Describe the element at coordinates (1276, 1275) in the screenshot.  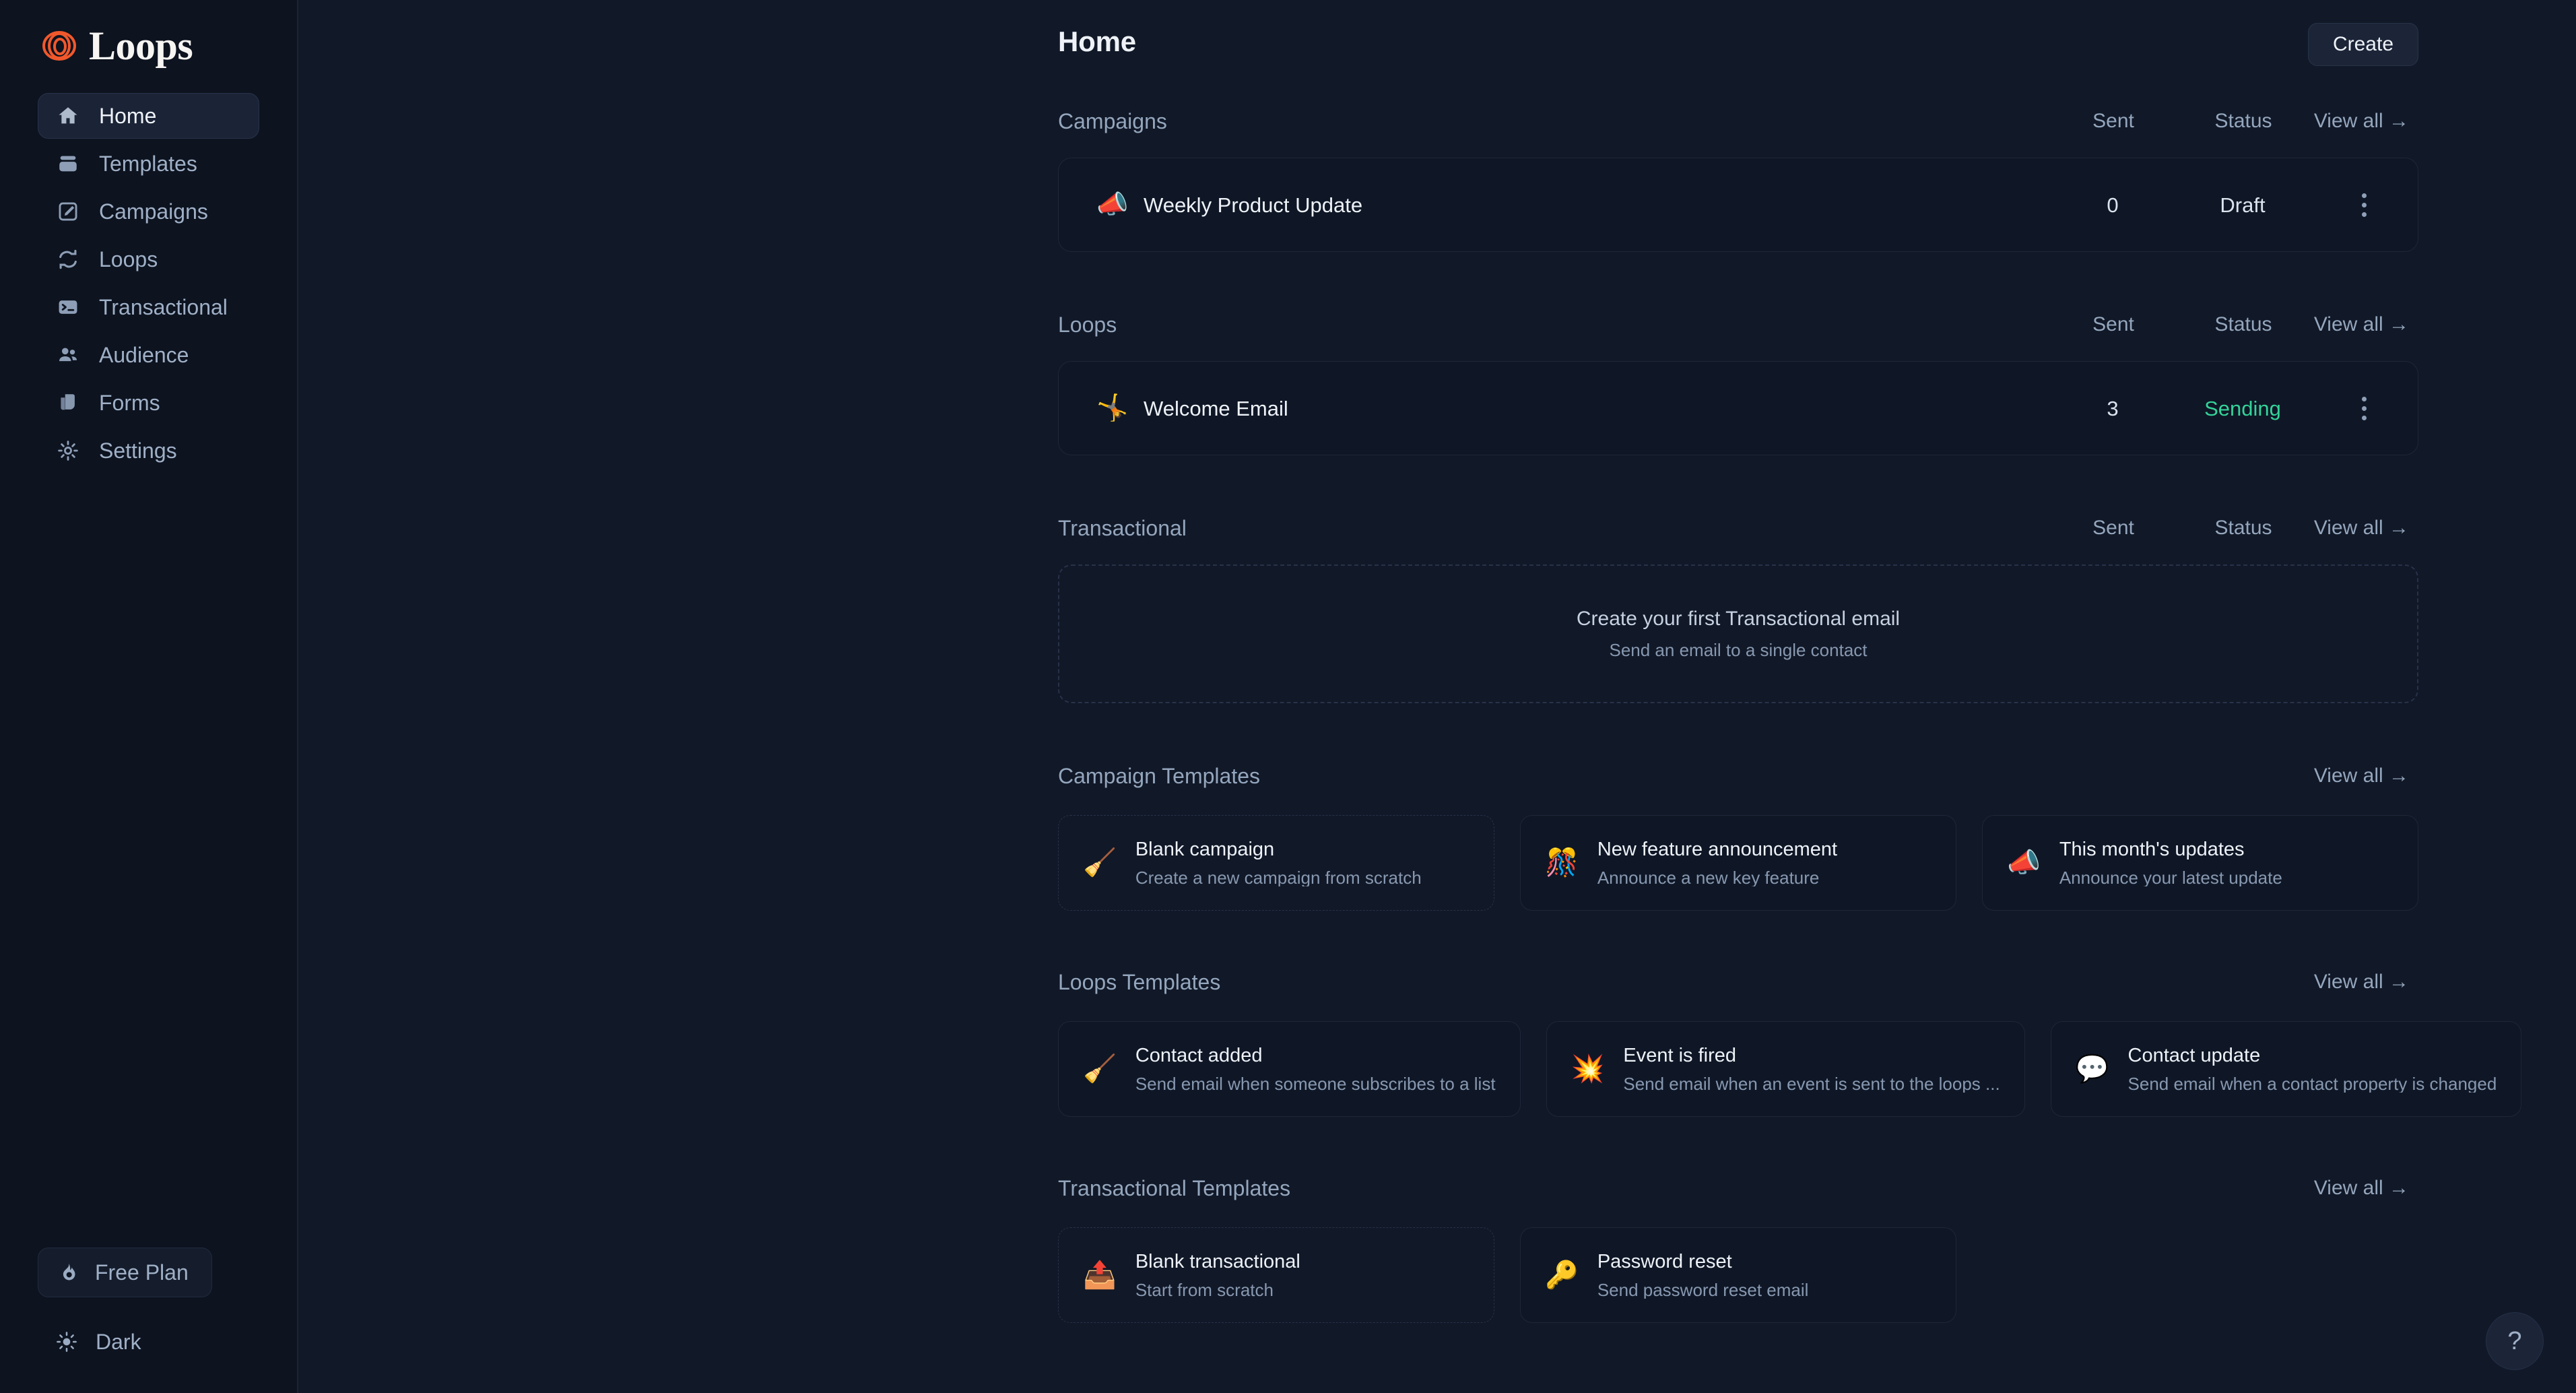
I see `template-card: 📤 Blank transactional Start from scratch` at that location.